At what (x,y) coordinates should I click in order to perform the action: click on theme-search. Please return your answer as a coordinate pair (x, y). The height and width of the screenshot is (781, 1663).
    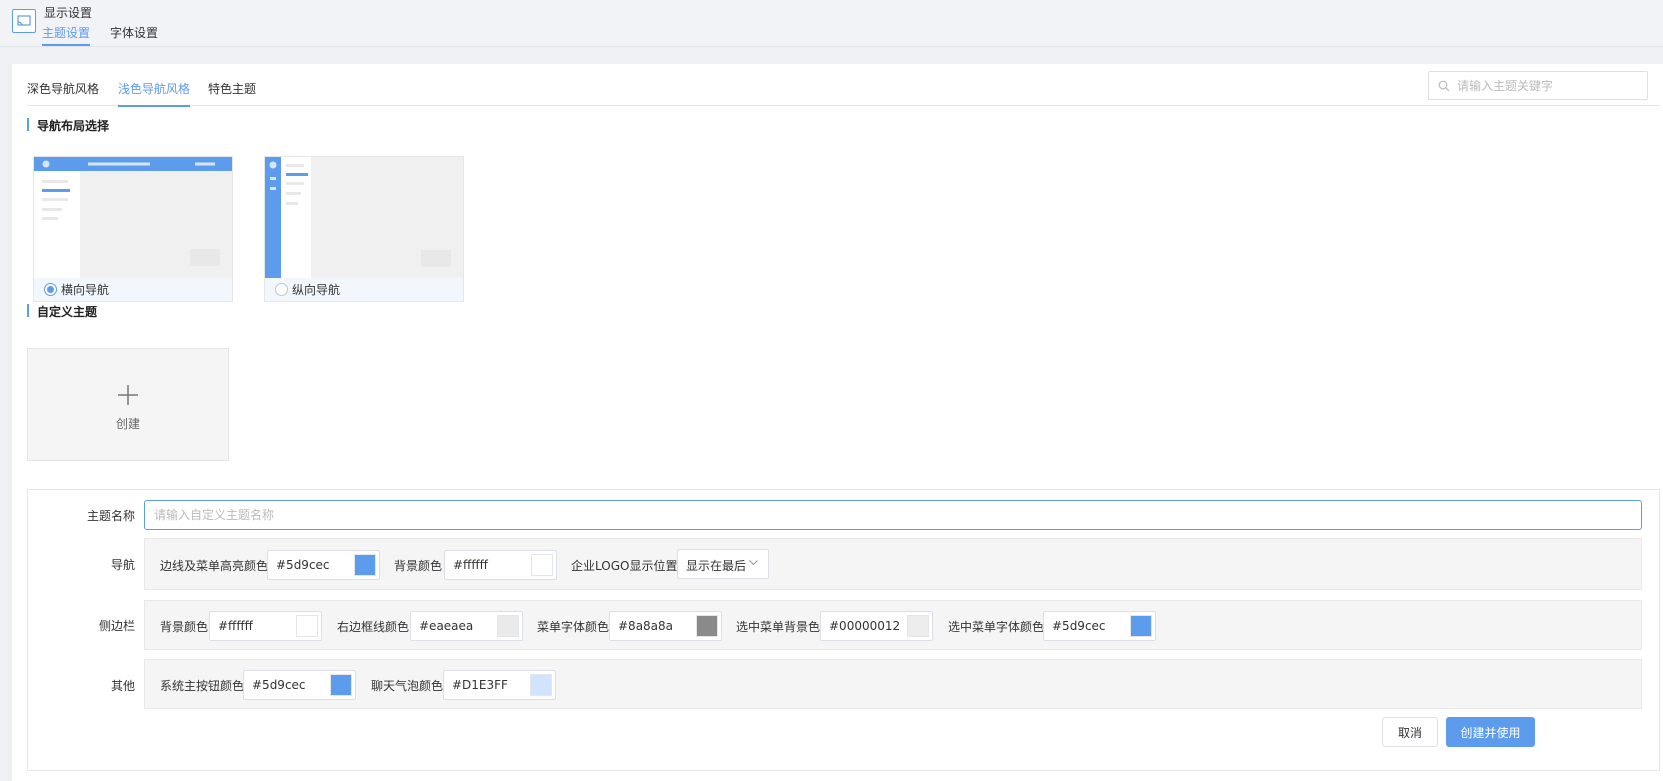
    Looking at the image, I should click on (1538, 85).